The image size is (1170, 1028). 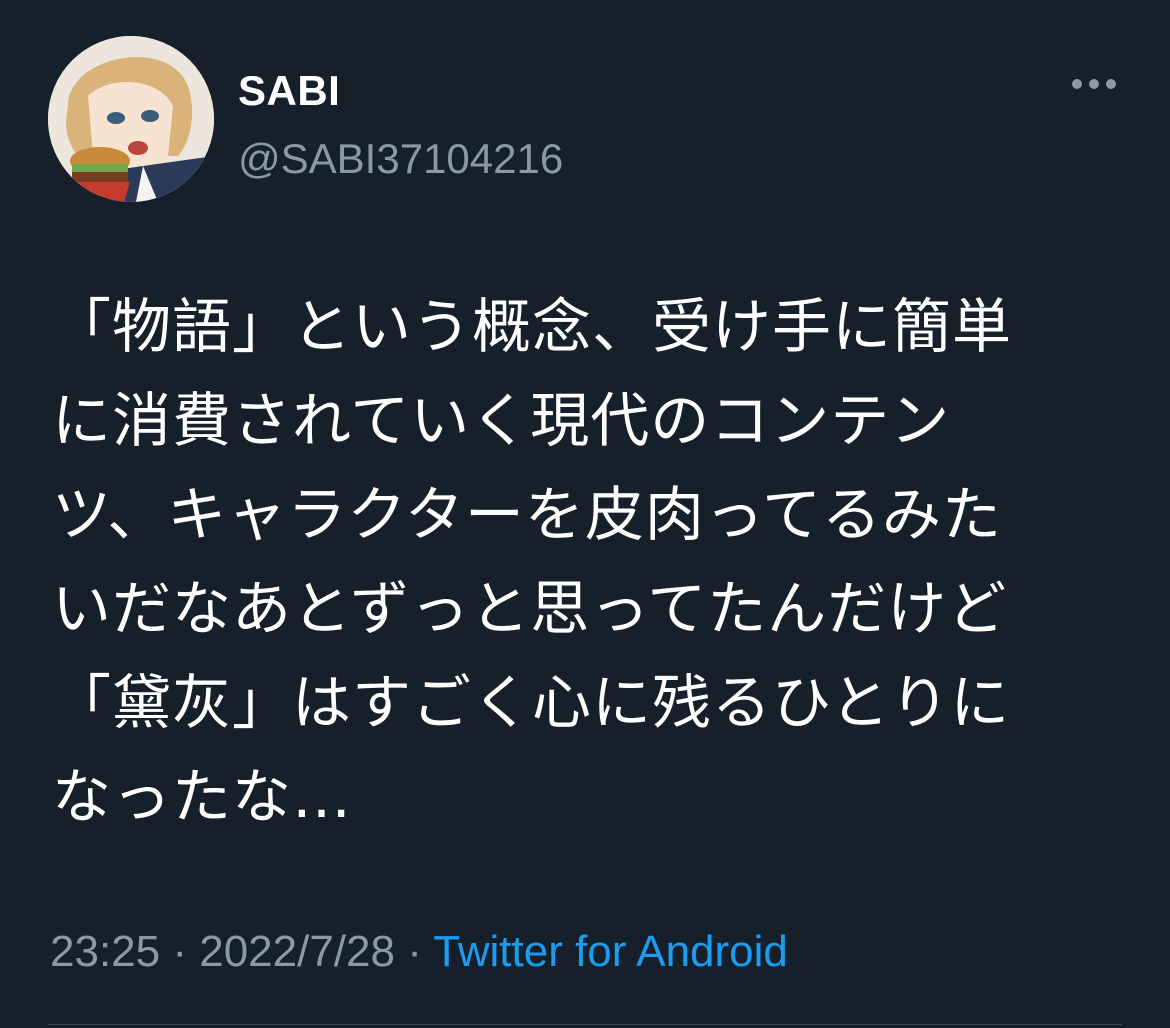 I want to click on avatar, so click(x=131, y=119).